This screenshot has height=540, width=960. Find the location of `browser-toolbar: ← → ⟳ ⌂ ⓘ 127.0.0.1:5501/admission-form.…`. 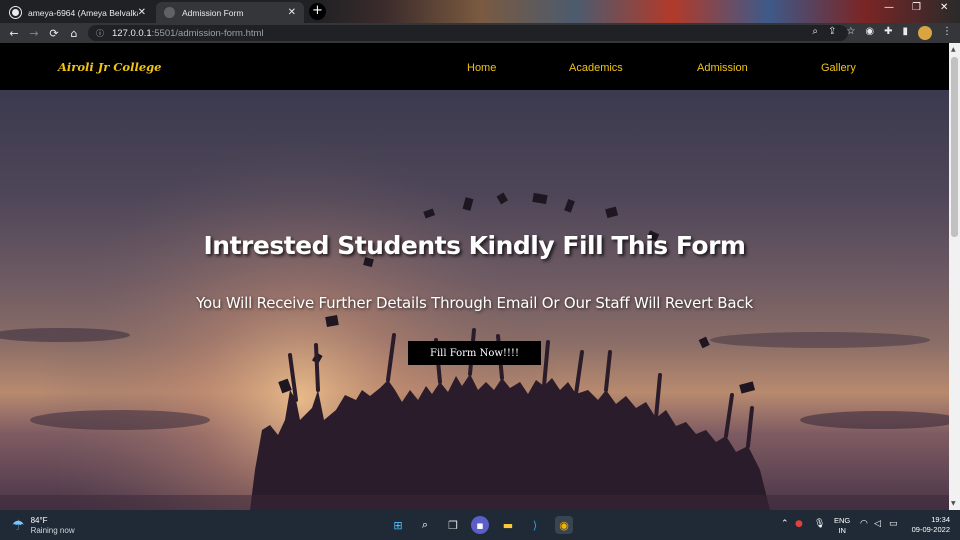

browser-toolbar: ← → ⟳ ⌂ ⓘ 127.0.0.1:5501/admission-form.… is located at coordinates (480, 33).